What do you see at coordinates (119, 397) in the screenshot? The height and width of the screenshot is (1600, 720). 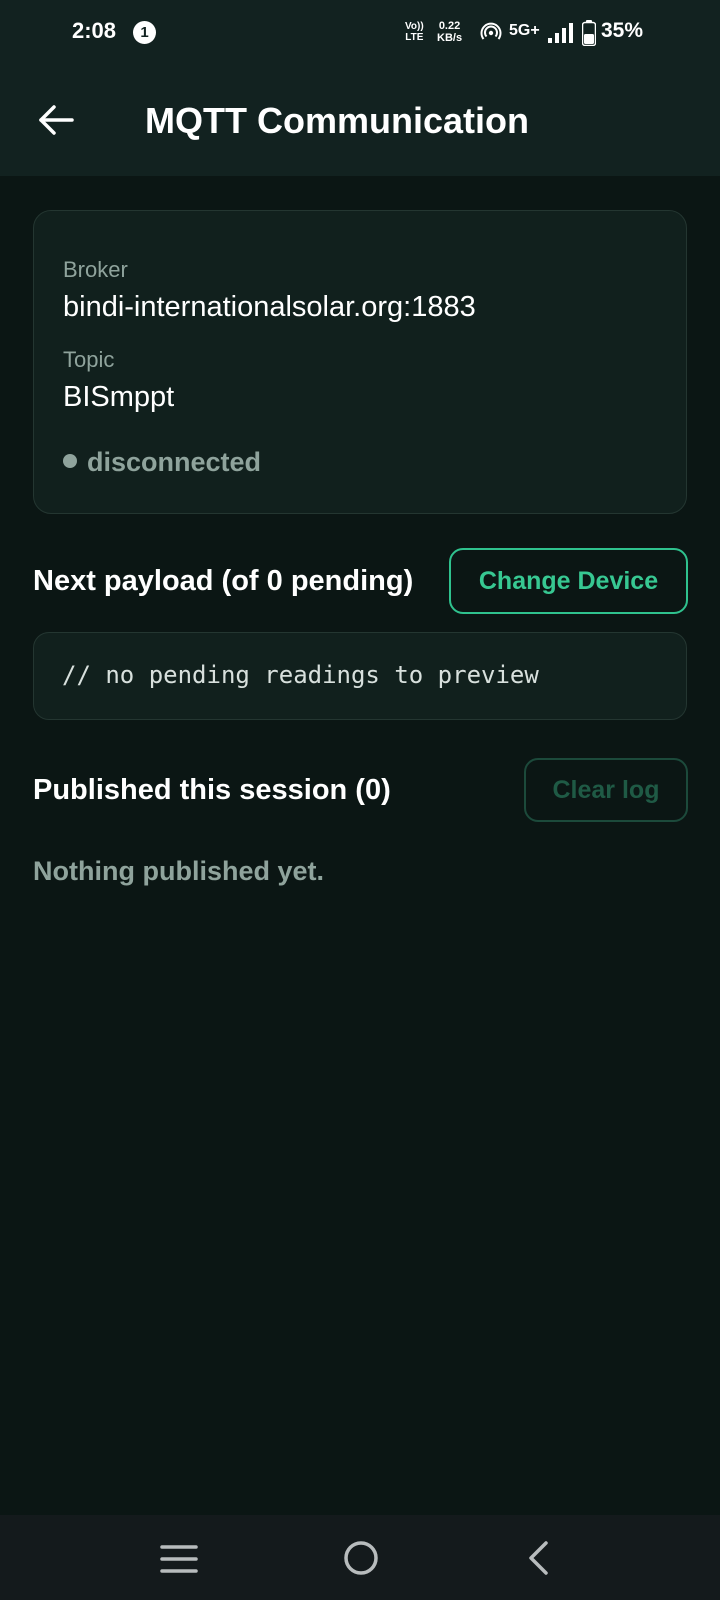 I see `topic-value: BISmppt` at bounding box center [119, 397].